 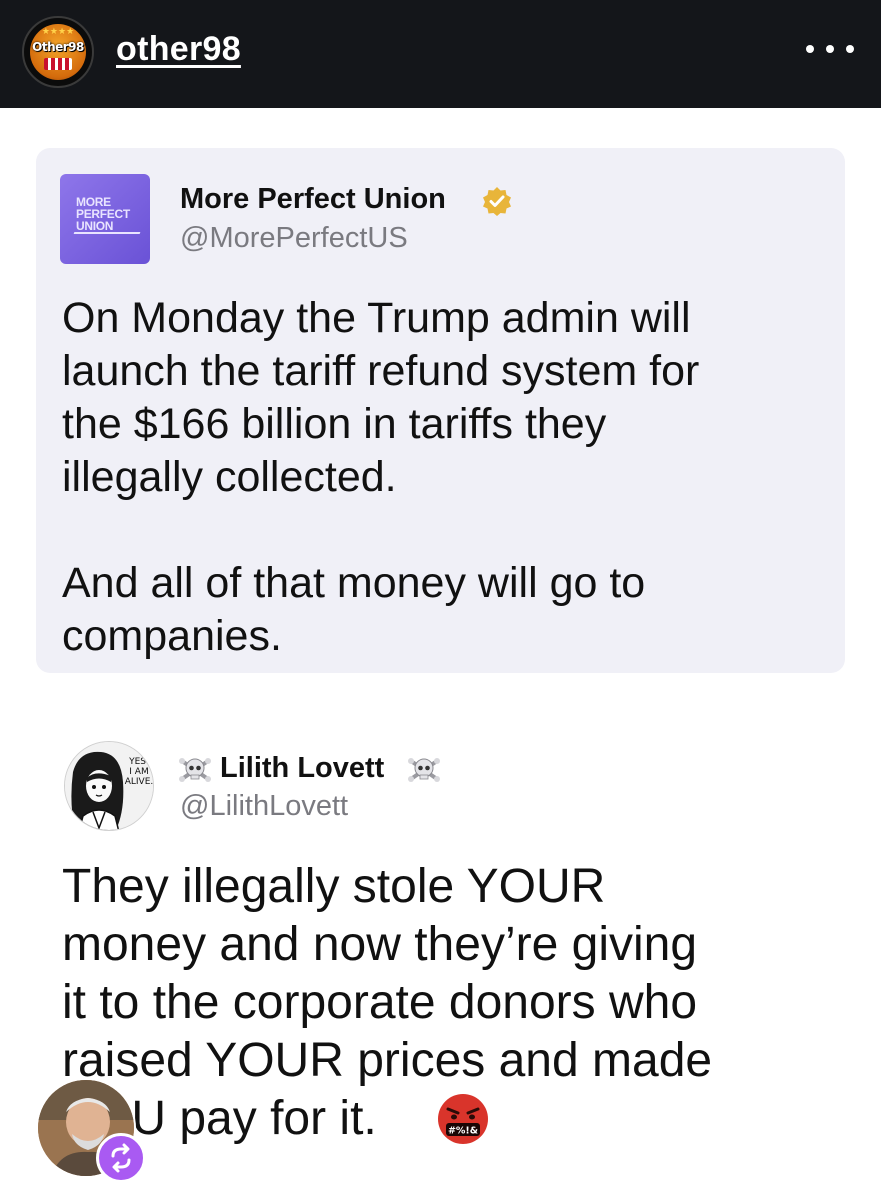 What do you see at coordinates (107, 233) in the screenshot?
I see `logo-underline` at bounding box center [107, 233].